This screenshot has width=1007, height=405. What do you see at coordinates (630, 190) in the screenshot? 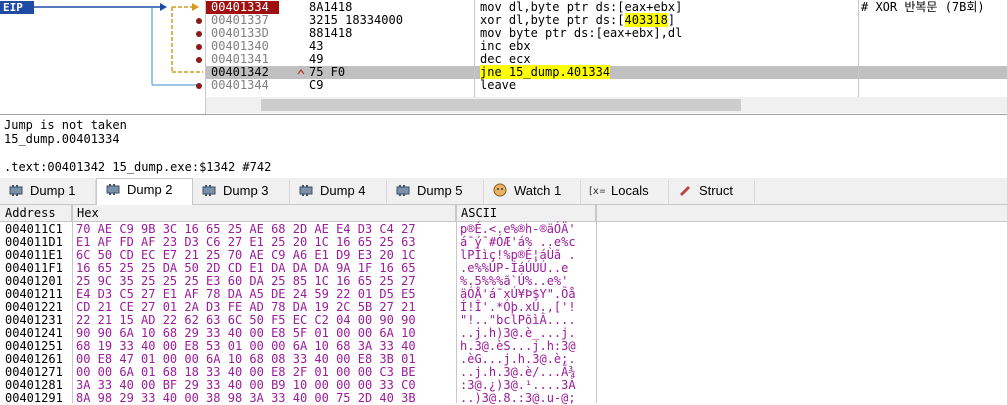
I see `tab-label: Locals` at bounding box center [630, 190].